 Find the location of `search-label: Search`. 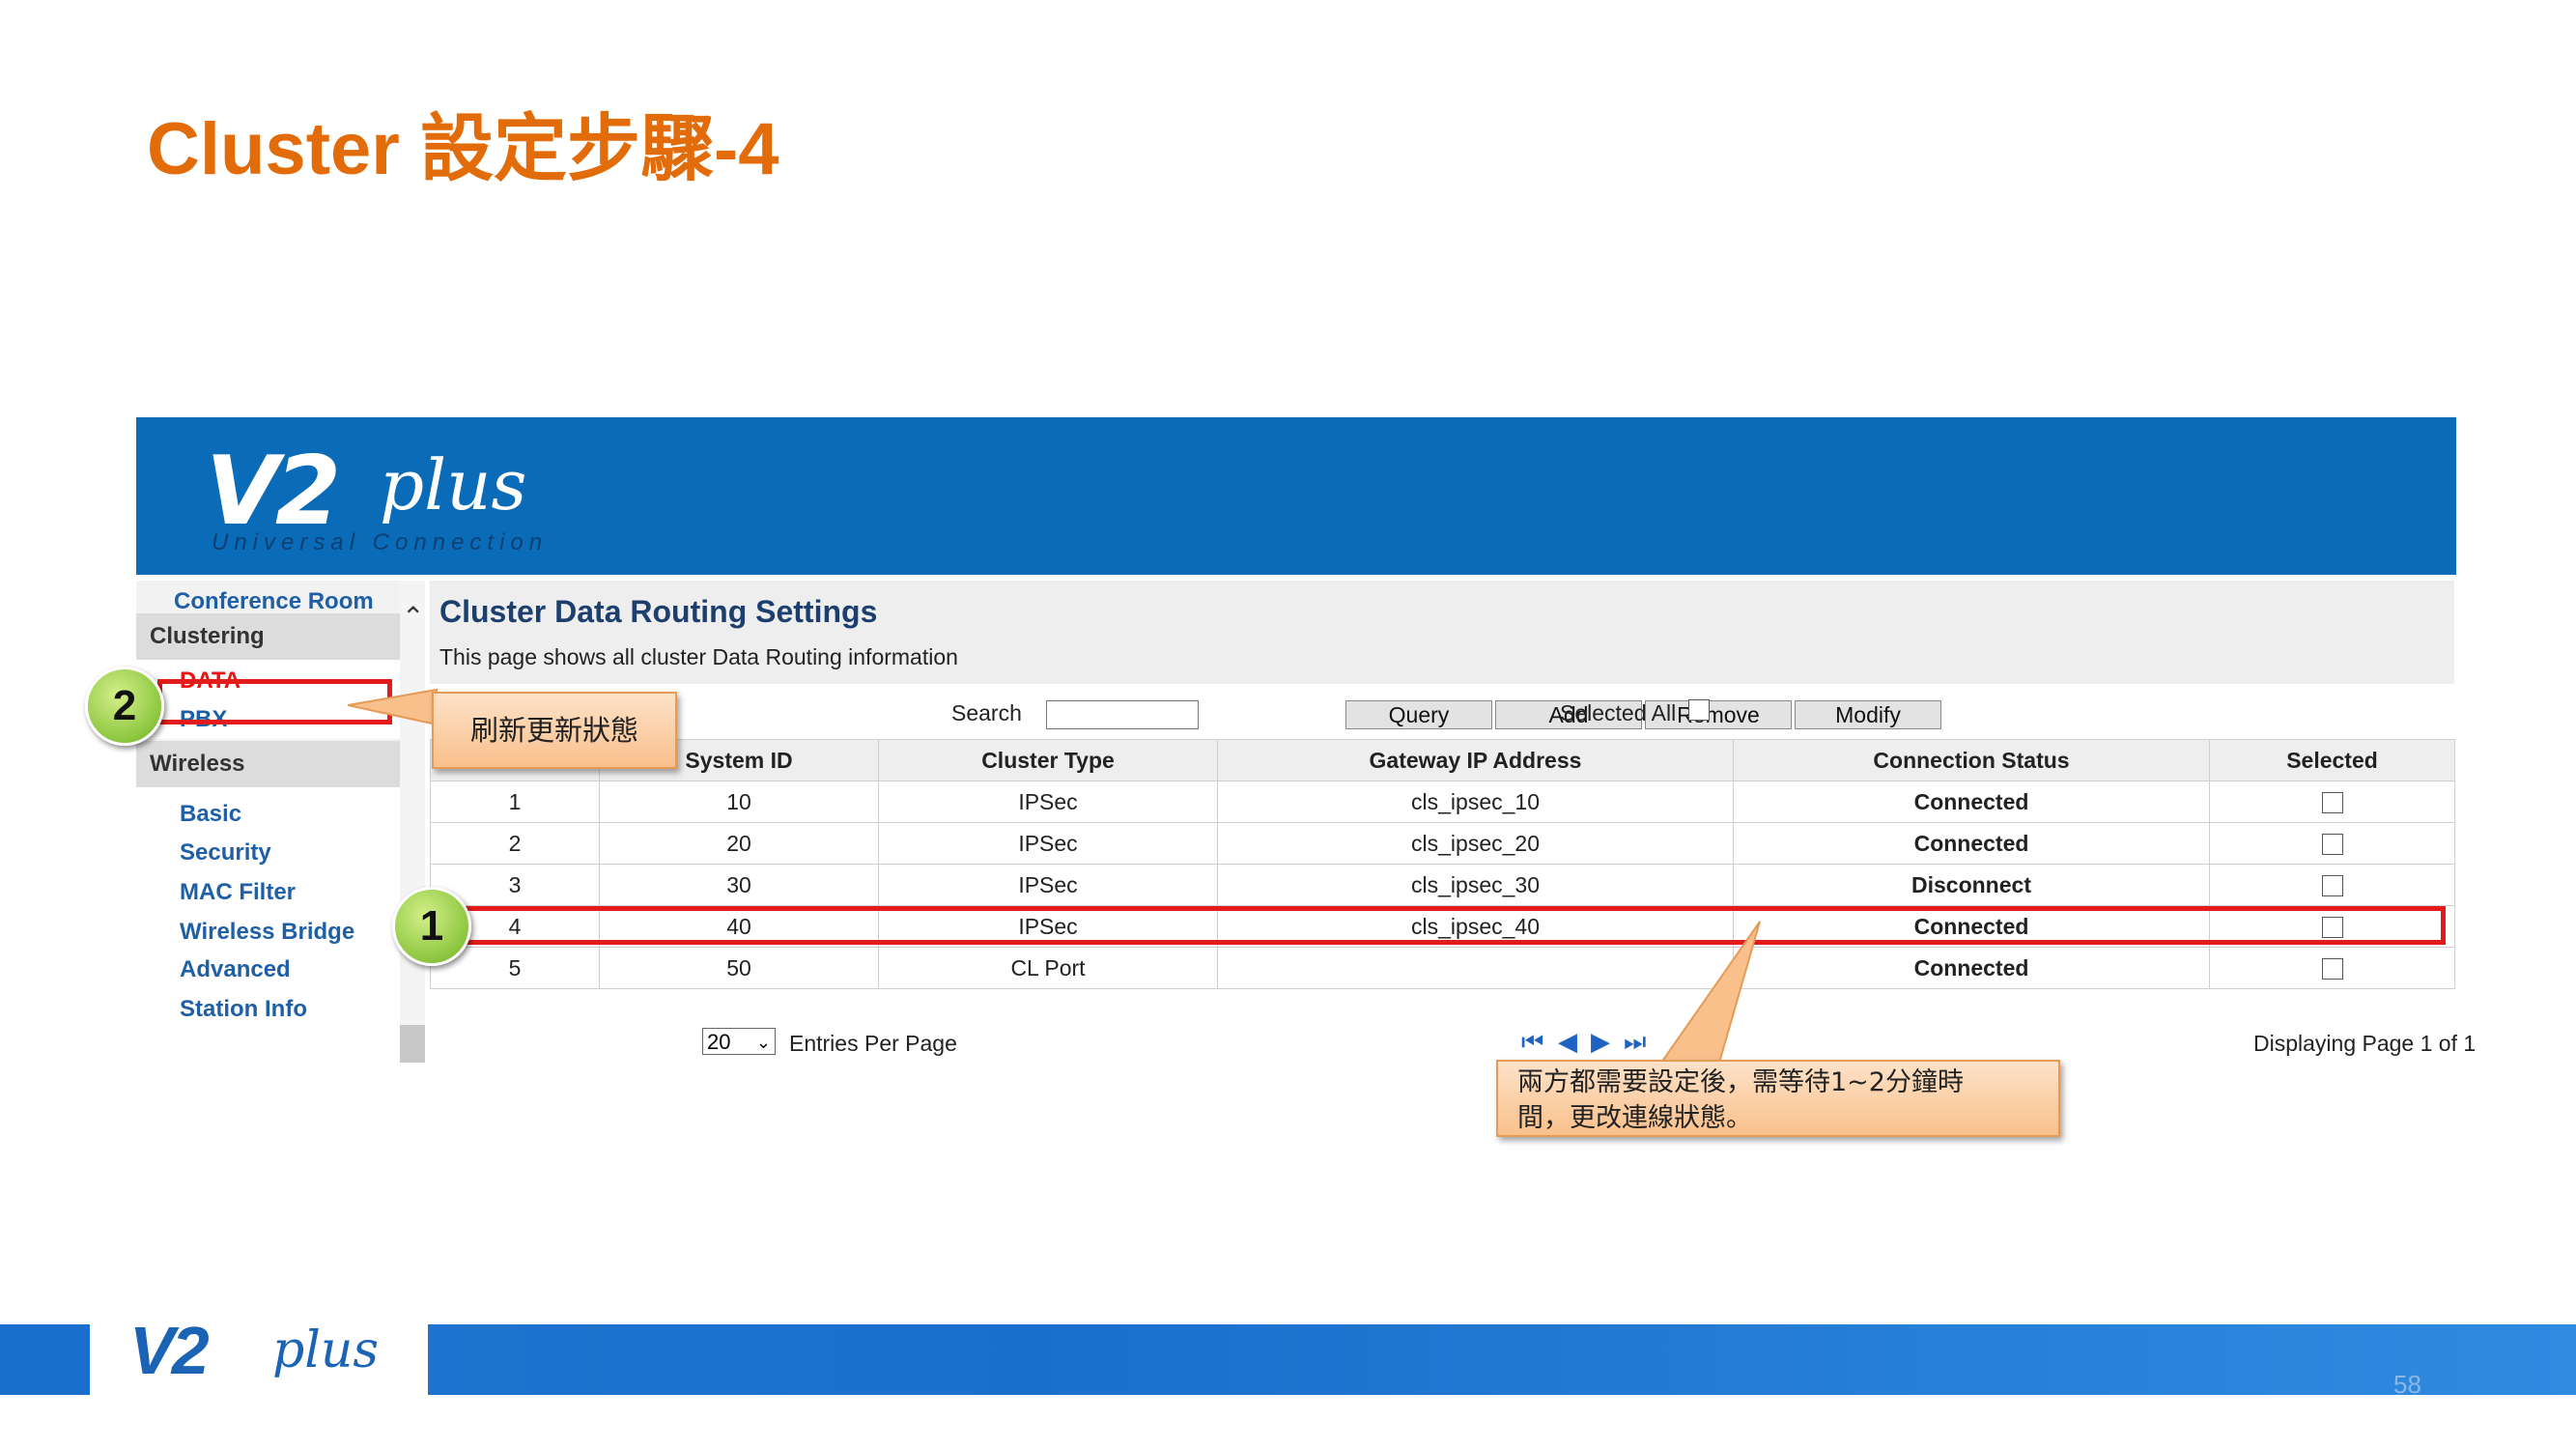

search-label: Search is located at coordinates (986, 712).